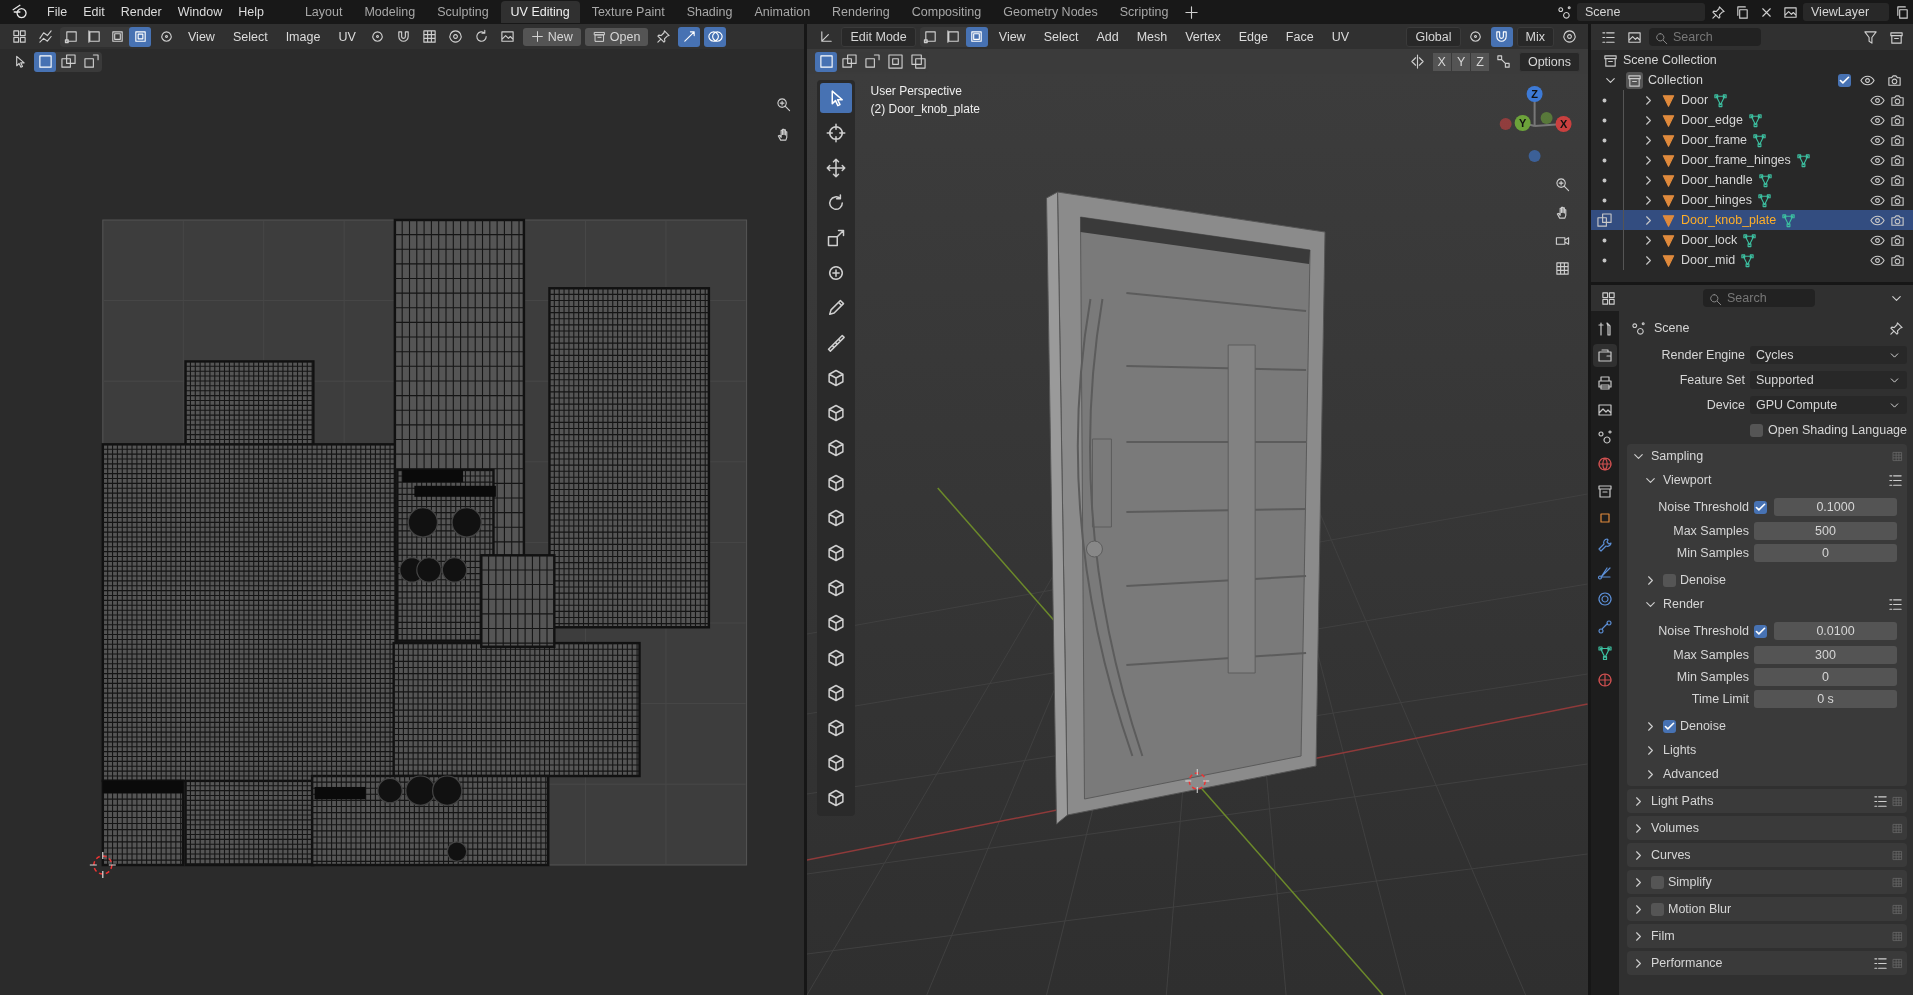 The height and width of the screenshot is (995, 1913). What do you see at coordinates (1668, 200) in the screenshot?
I see `mesh-object-icon` at bounding box center [1668, 200].